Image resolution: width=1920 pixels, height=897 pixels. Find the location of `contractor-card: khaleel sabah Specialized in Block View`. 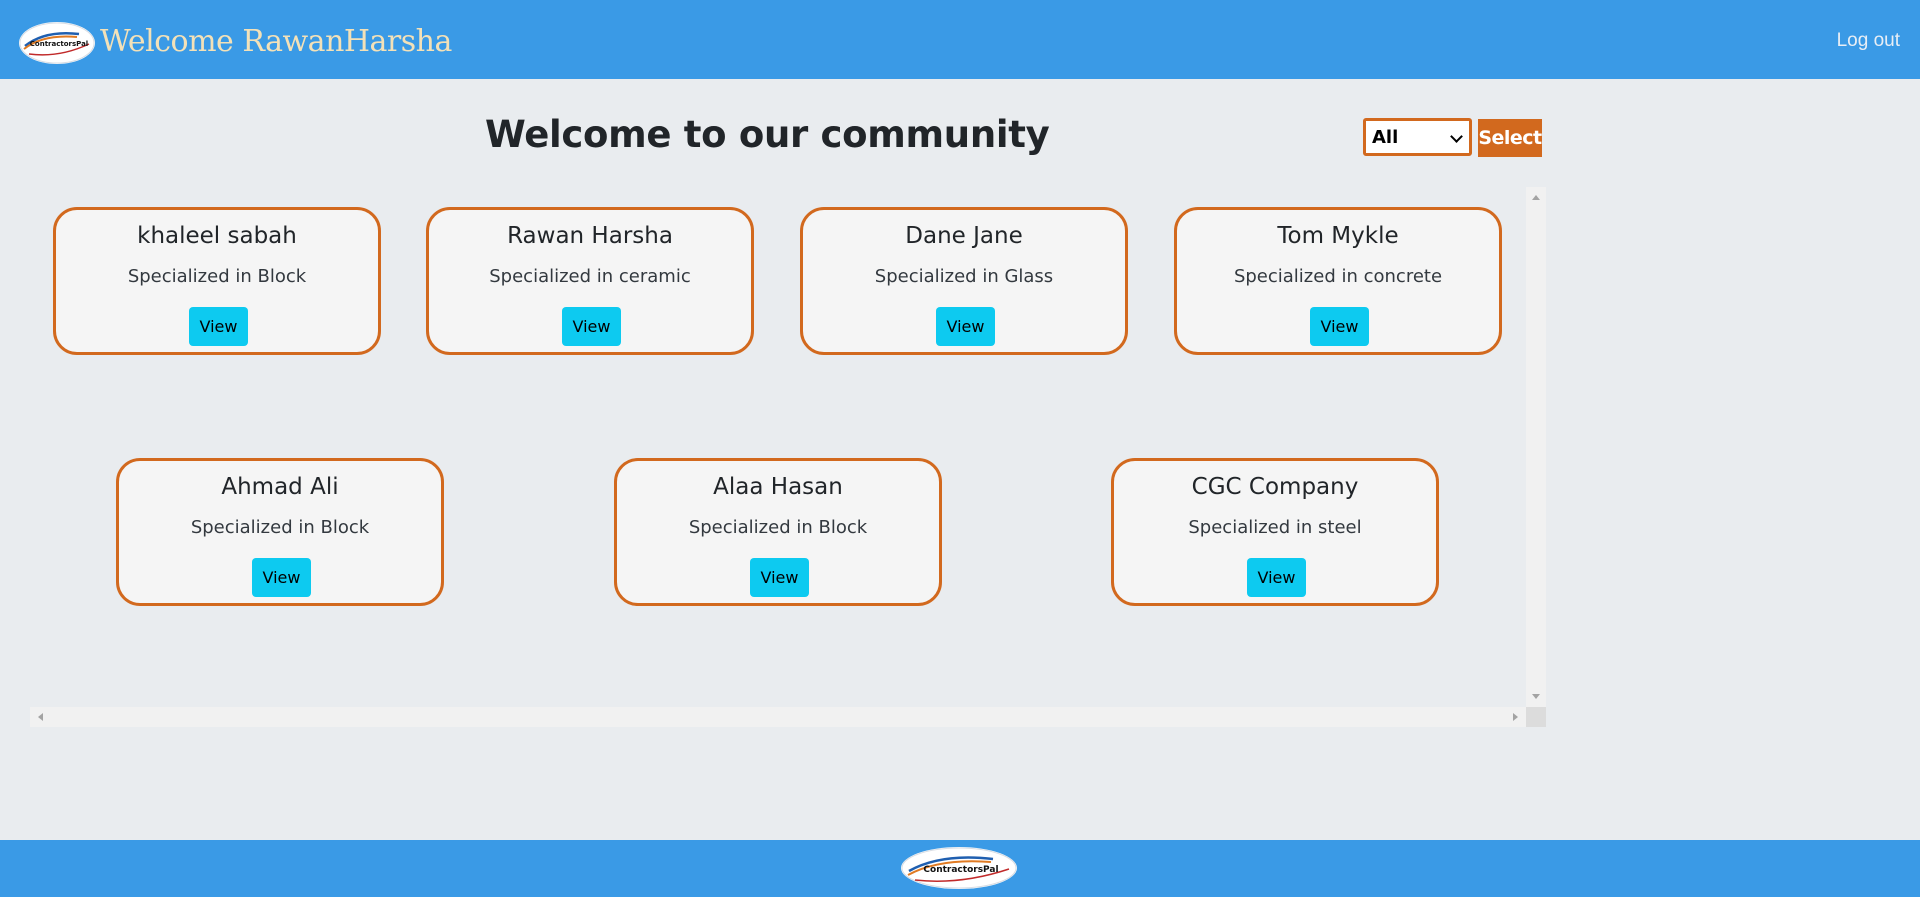

contractor-card: khaleel sabah Specialized in Block View is located at coordinates (217, 281).